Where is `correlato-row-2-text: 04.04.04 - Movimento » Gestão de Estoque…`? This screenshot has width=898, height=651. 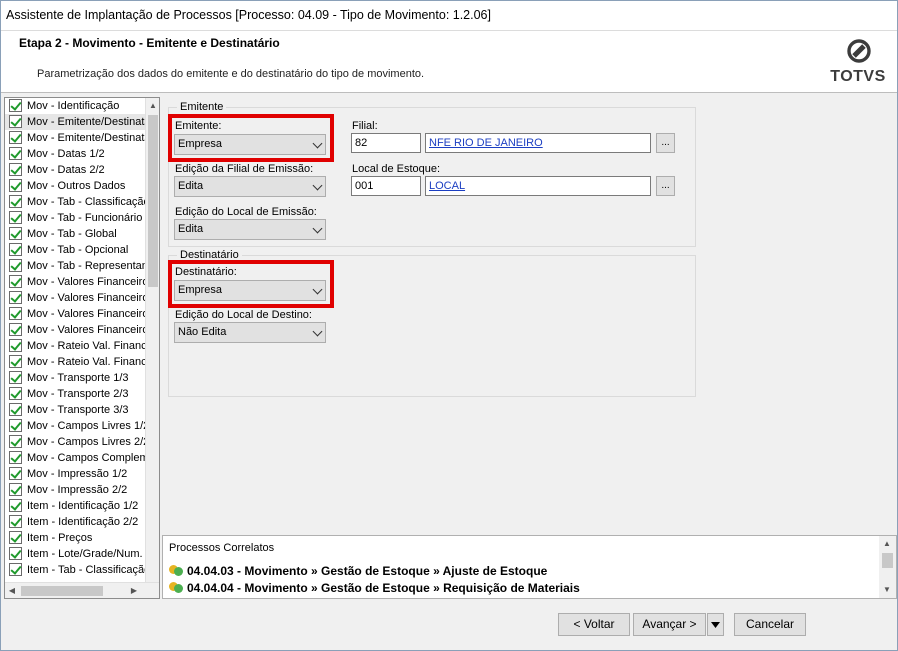 correlato-row-2-text: 04.04.04 - Movimento » Gestão de Estoque… is located at coordinates (383, 588).